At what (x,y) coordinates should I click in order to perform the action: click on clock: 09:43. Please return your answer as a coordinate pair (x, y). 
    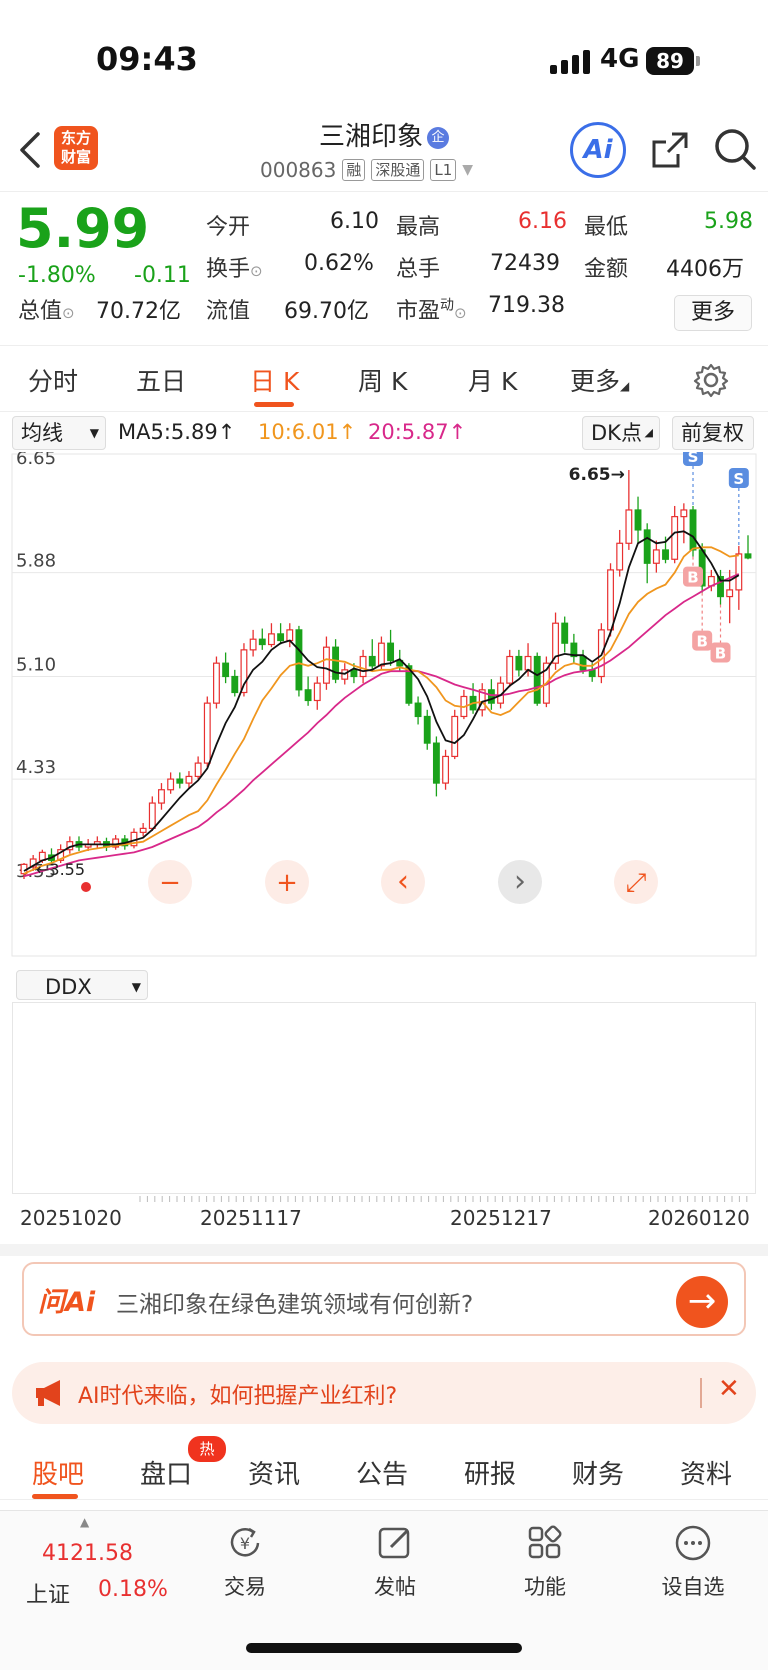
    Looking at the image, I should click on (147, 59).